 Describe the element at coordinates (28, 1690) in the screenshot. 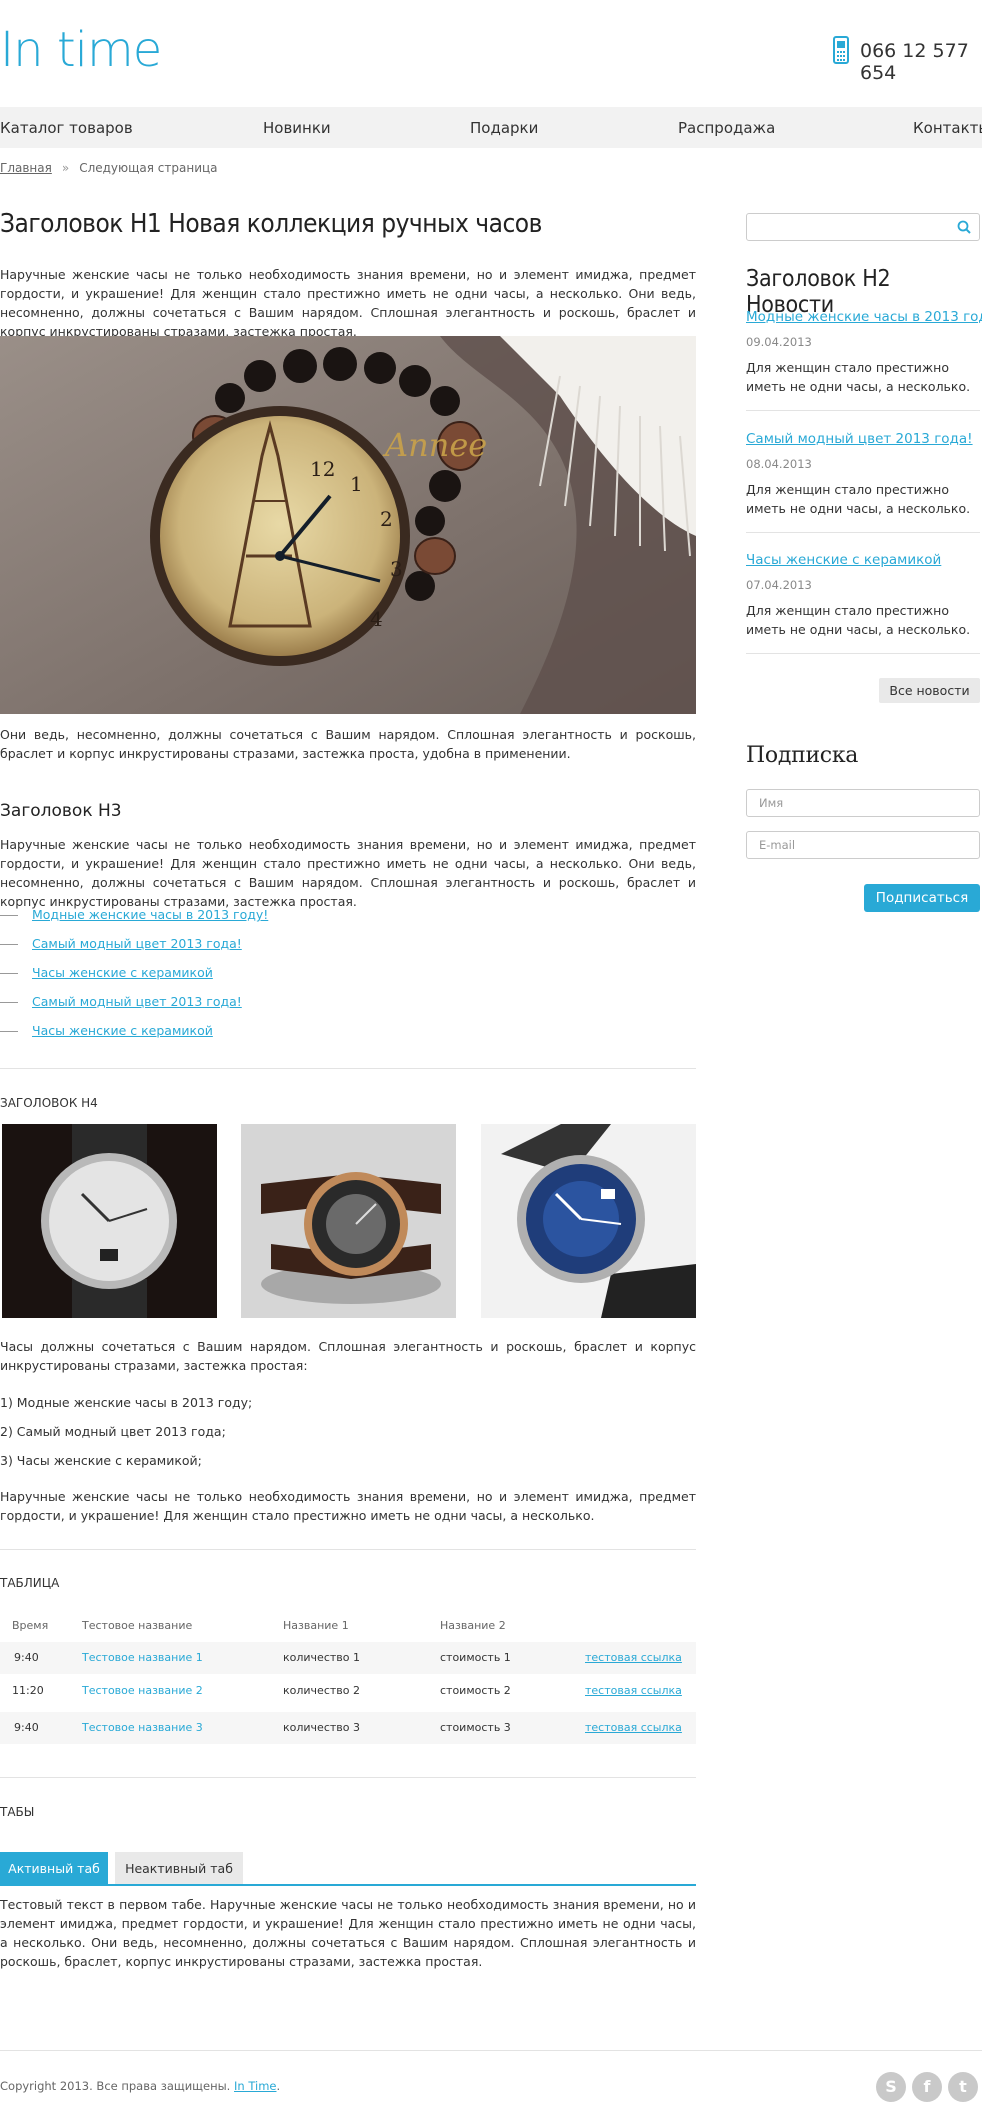

I see `table-cell: 11:20` at that location.